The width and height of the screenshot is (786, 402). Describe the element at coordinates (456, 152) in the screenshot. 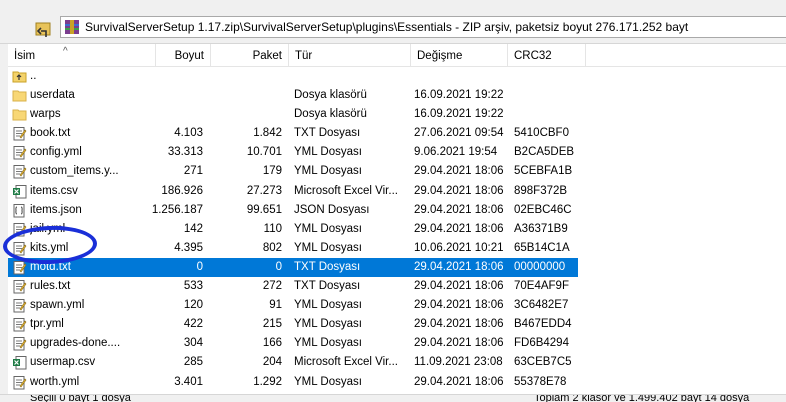

I see `file-modified: 9.06.2021 19:54` at that location.